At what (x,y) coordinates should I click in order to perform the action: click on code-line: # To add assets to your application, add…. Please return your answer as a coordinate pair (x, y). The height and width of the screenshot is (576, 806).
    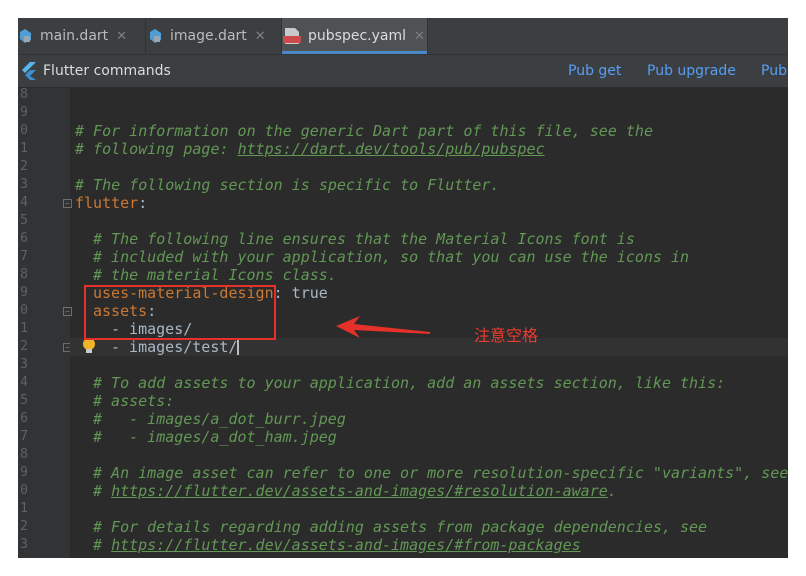
    Looking at the image, I should click on (409, 383).